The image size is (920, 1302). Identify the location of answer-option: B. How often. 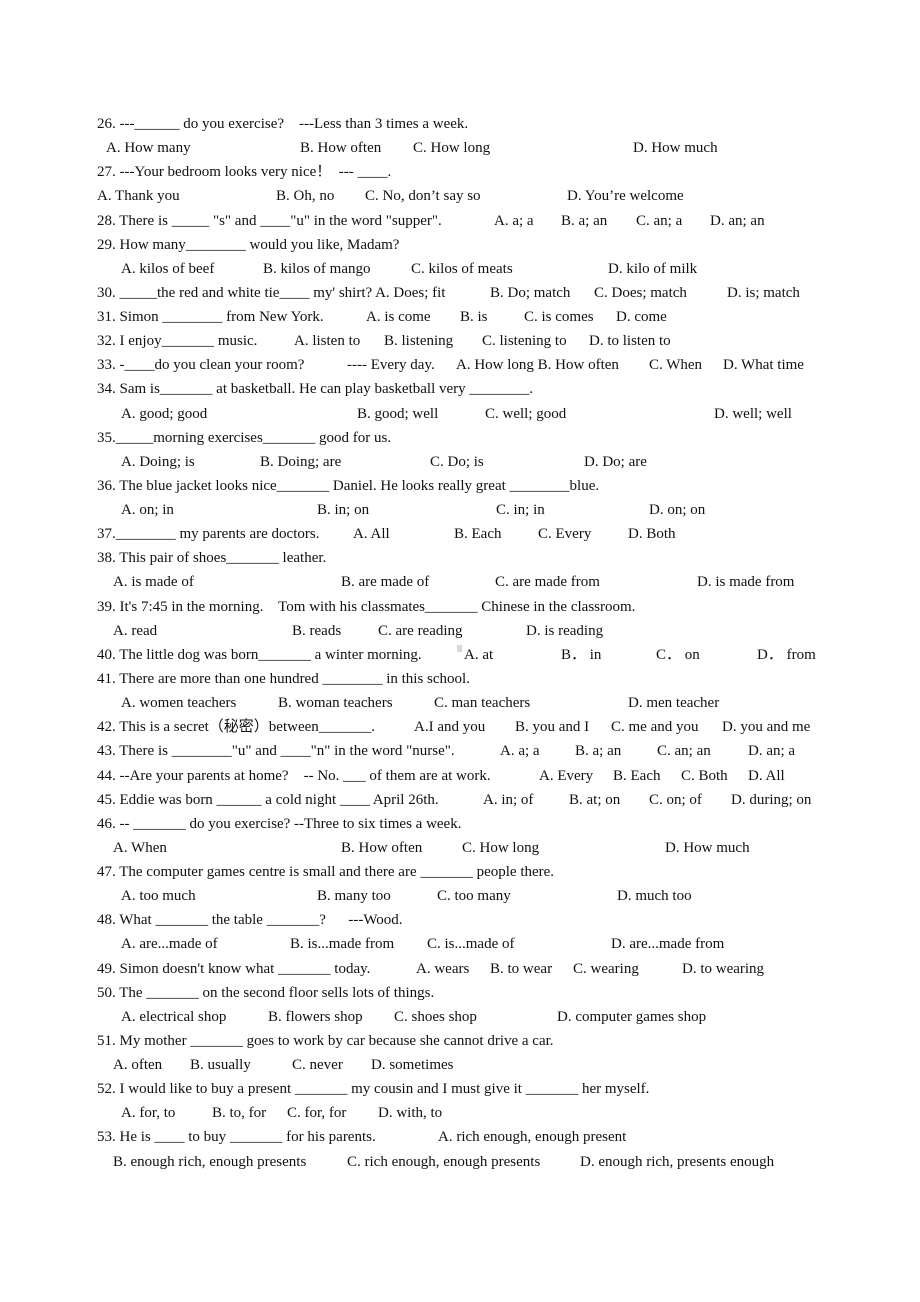
(341, 148).